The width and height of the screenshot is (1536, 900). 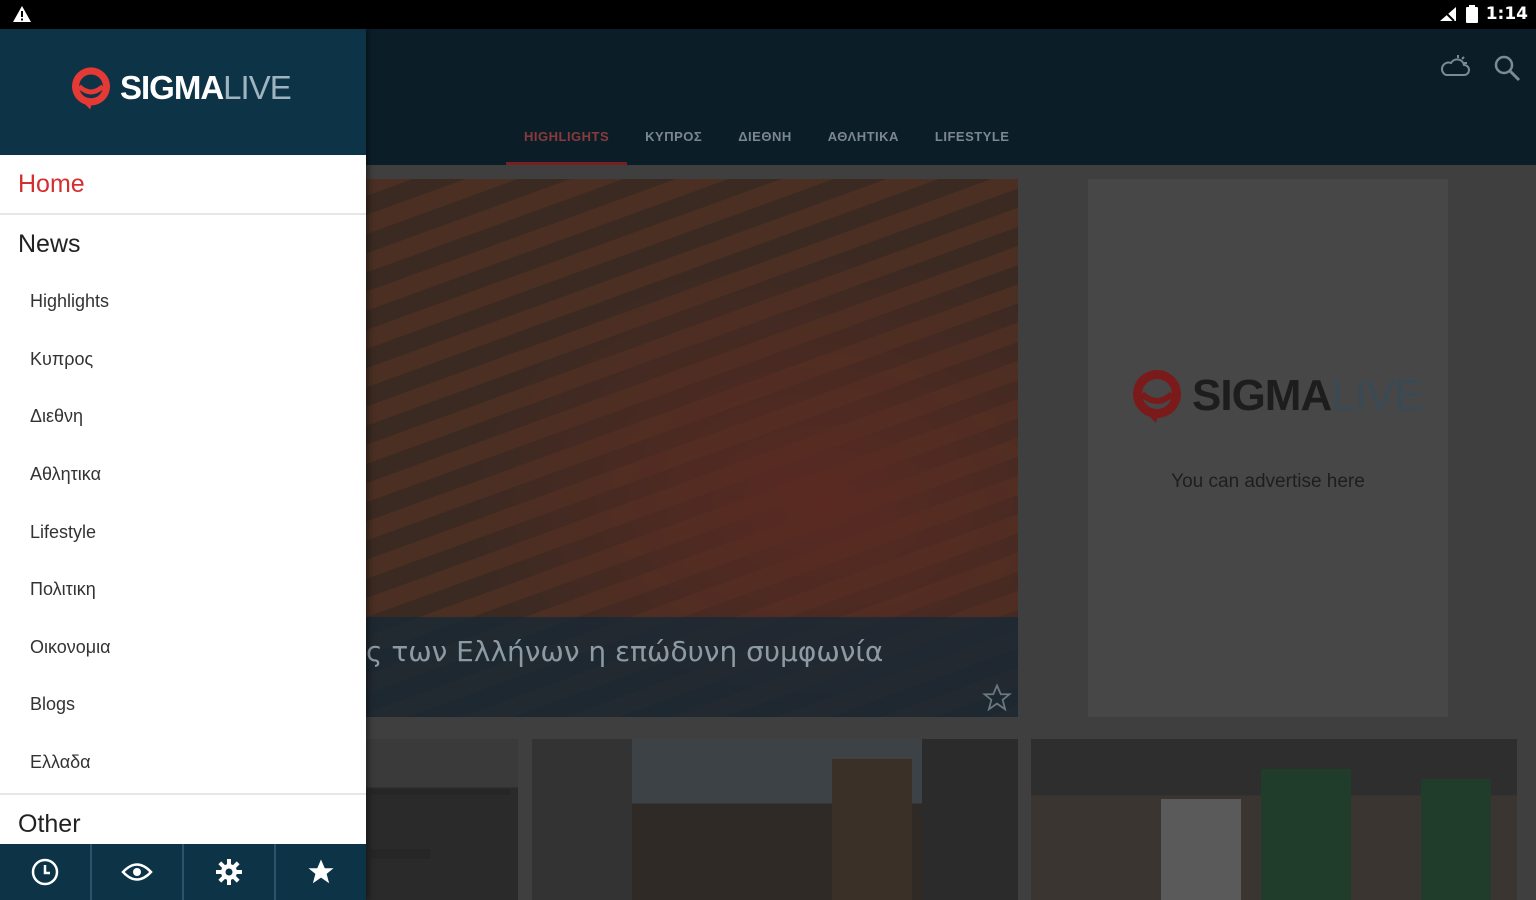 I want to click on warning-icon, so click(x=22, y=14).